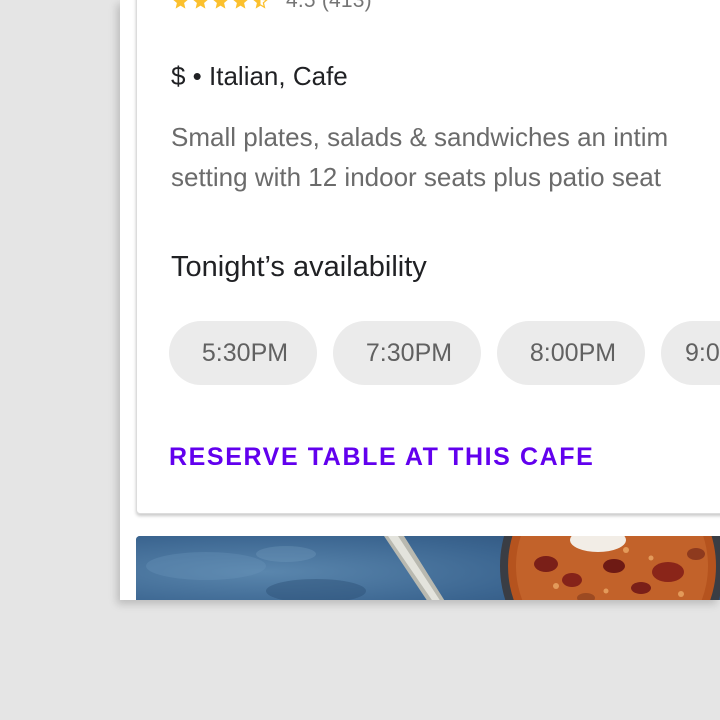 Image resolution: width=720 pixels, height=720 pixels. What do you see at coordinates (407, 353) in the screenshot?
I see `time-slot-chip: 7:30PM` at bounding box center [407, 353].